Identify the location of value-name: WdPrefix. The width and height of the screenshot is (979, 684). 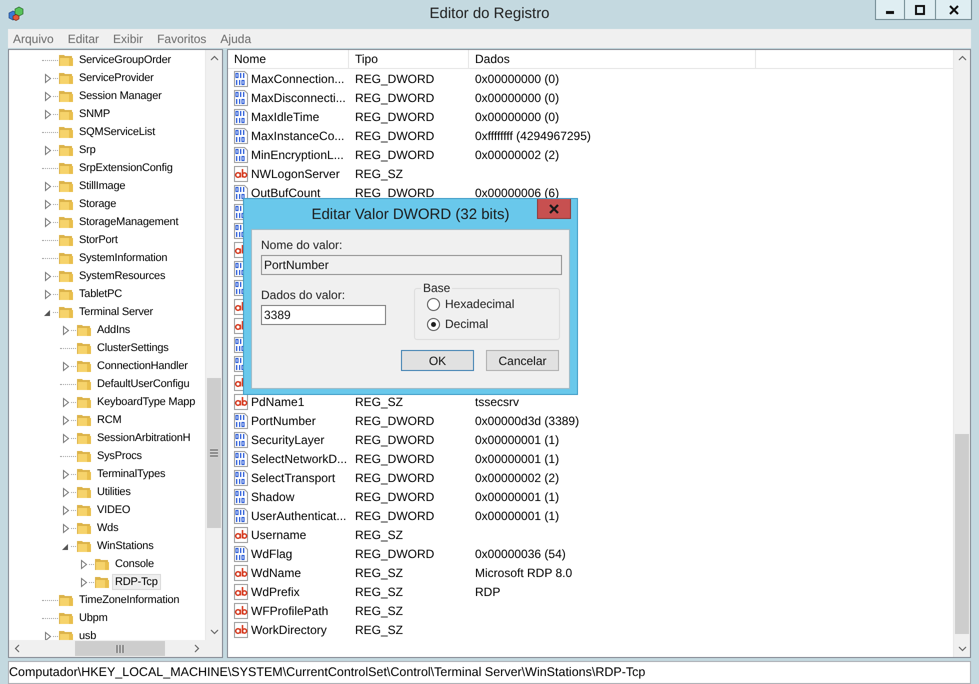
(275, 591).